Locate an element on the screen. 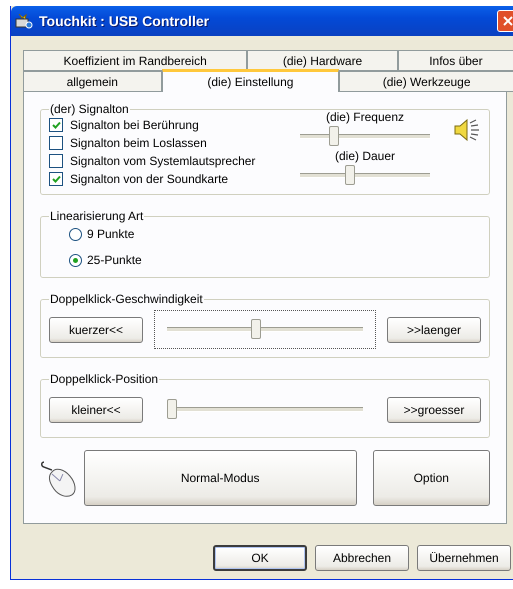  window-title: Touchkit : USB Controller is located at coordinates (124, 21).